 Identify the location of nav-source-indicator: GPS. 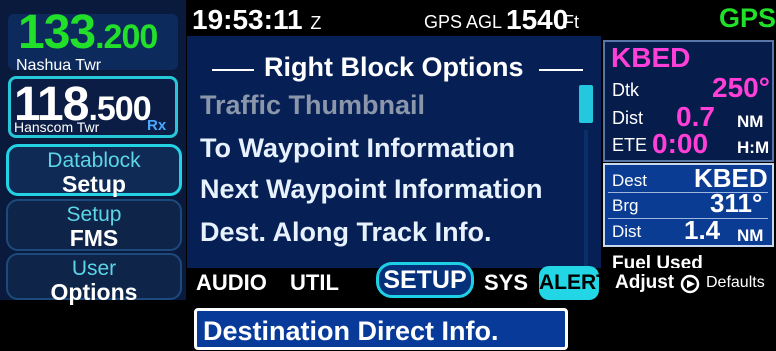
(747, 18).